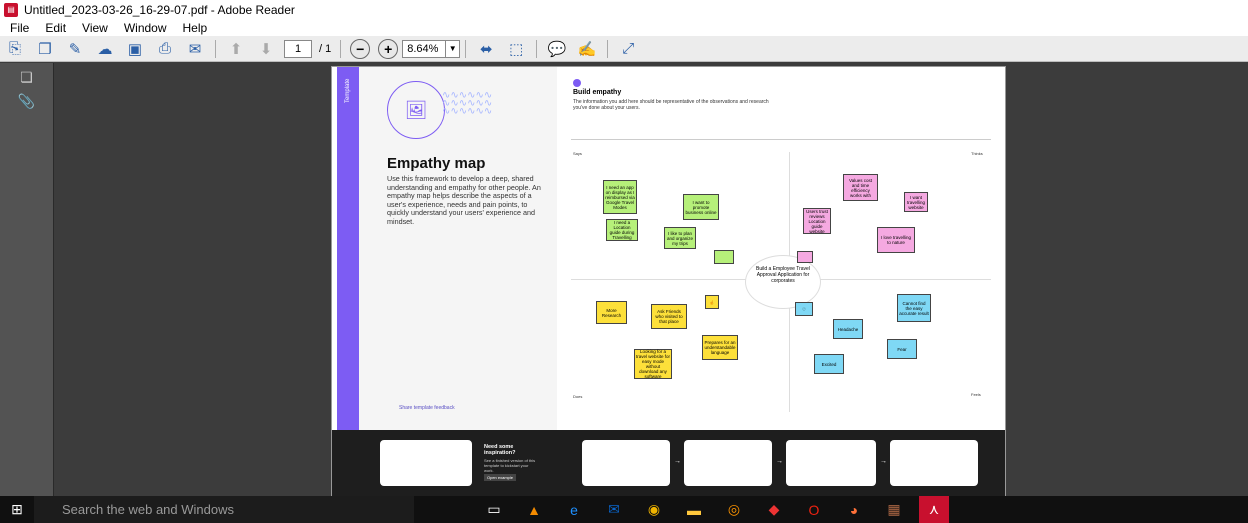 This screenshot has width=1248, height=523. Describe the element at coordinates (914, 308) in the screenshot. I see `sticky-note: Cannot find the easy accurate result` at that location.